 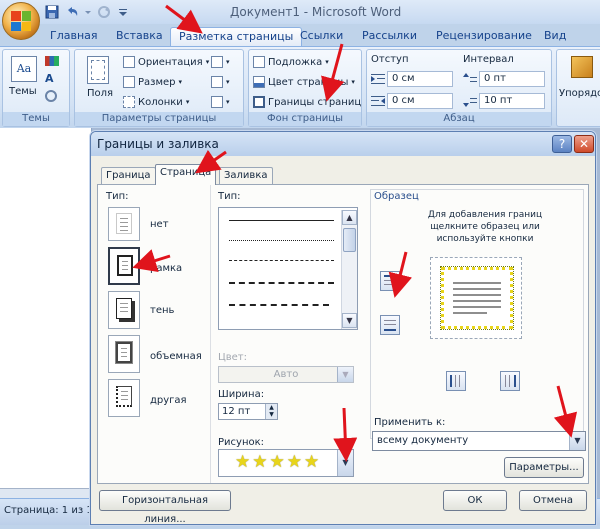 I want to click on theme-colors-icon, so click(x=52, y=61).